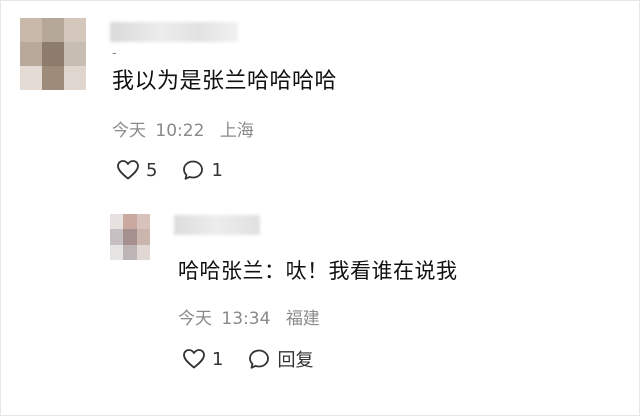  I want to click on comment-time: 10:22, so click(180, 131).